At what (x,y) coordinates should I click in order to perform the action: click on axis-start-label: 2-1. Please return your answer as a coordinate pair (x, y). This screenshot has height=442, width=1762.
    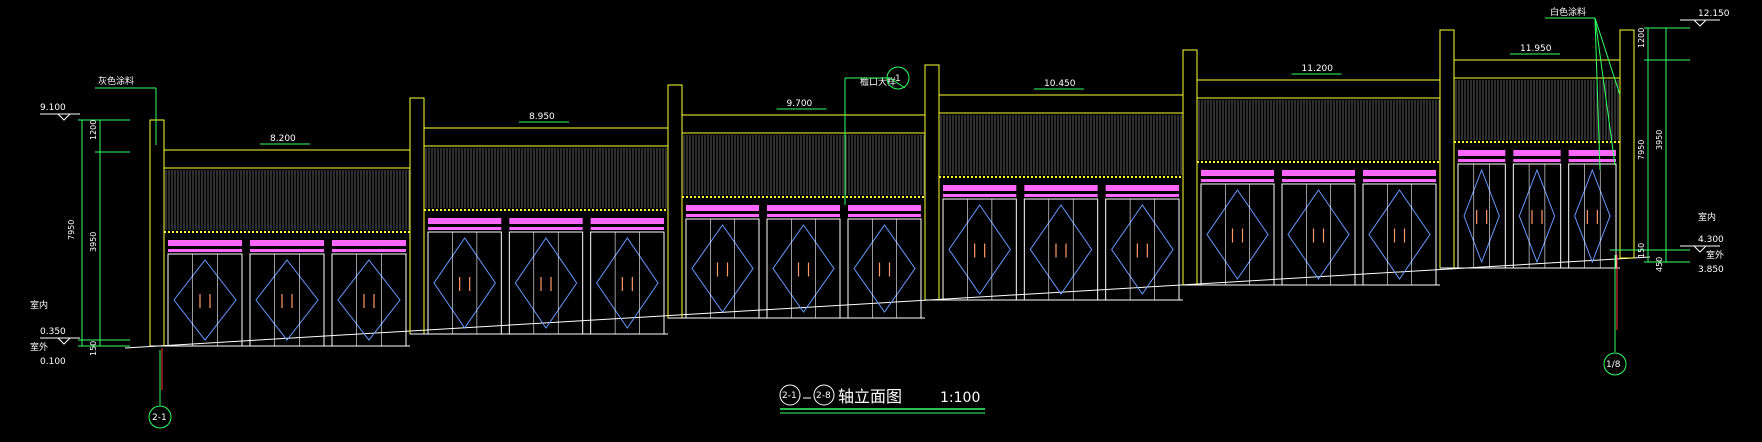
    Looking at the image, I should click on (159, 418).